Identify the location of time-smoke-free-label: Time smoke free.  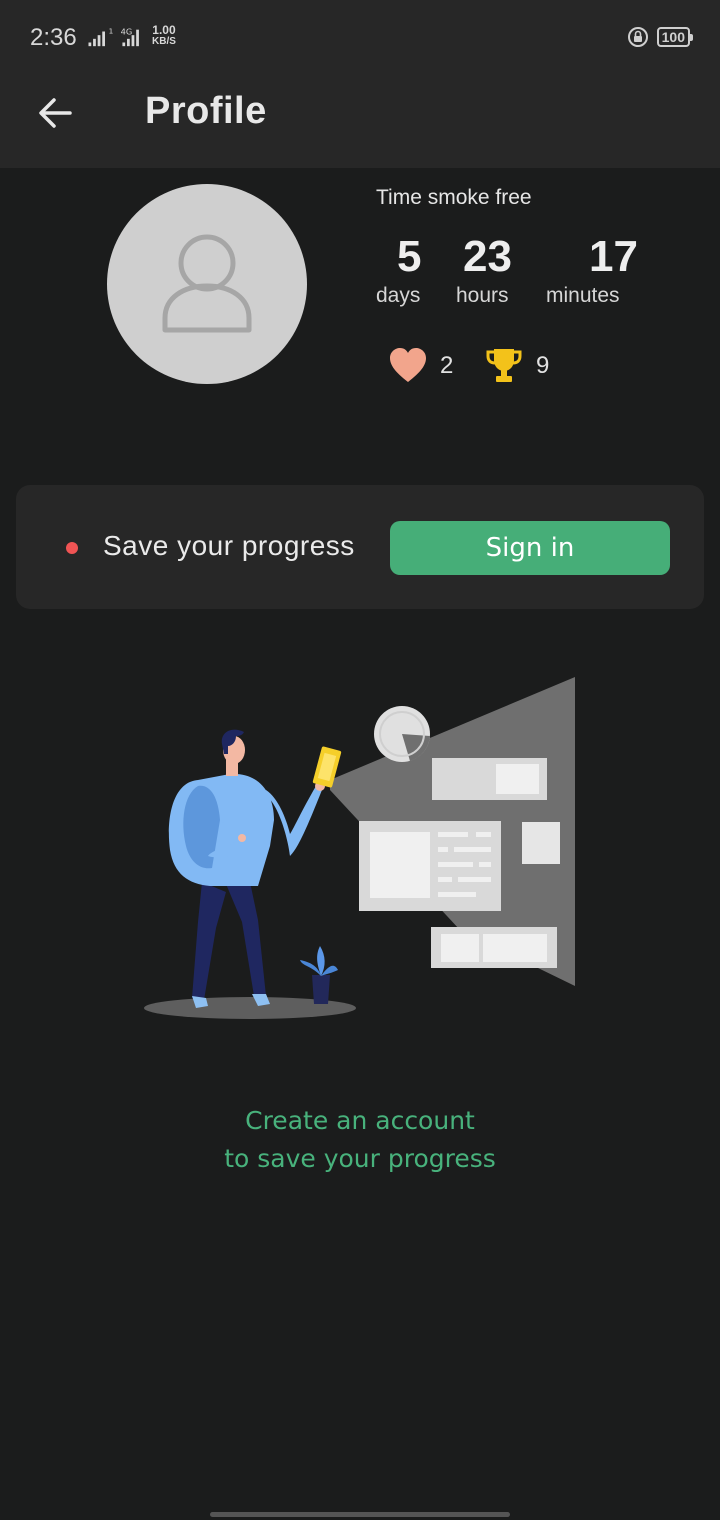
(454, 197).